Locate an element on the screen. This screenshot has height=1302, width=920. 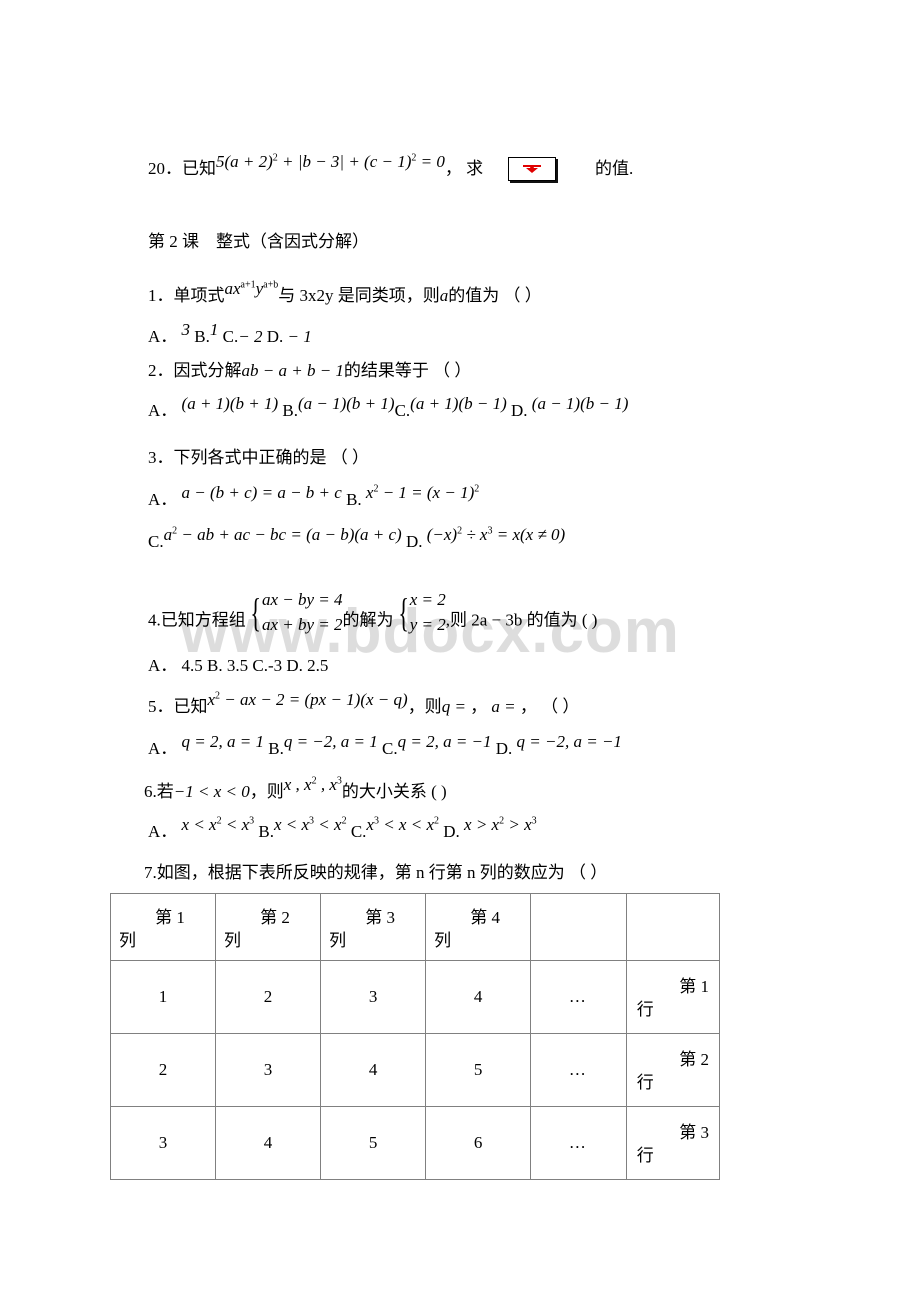
q6-opt-b-letter: B. is located at coordinates (266, 831).